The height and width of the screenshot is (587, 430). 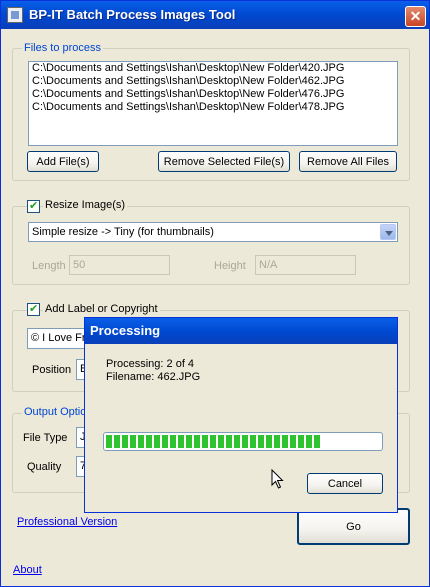 I want to click on title-bar: BP-IT Batch Process Images Tool ✕, so click(x=215, y=15).